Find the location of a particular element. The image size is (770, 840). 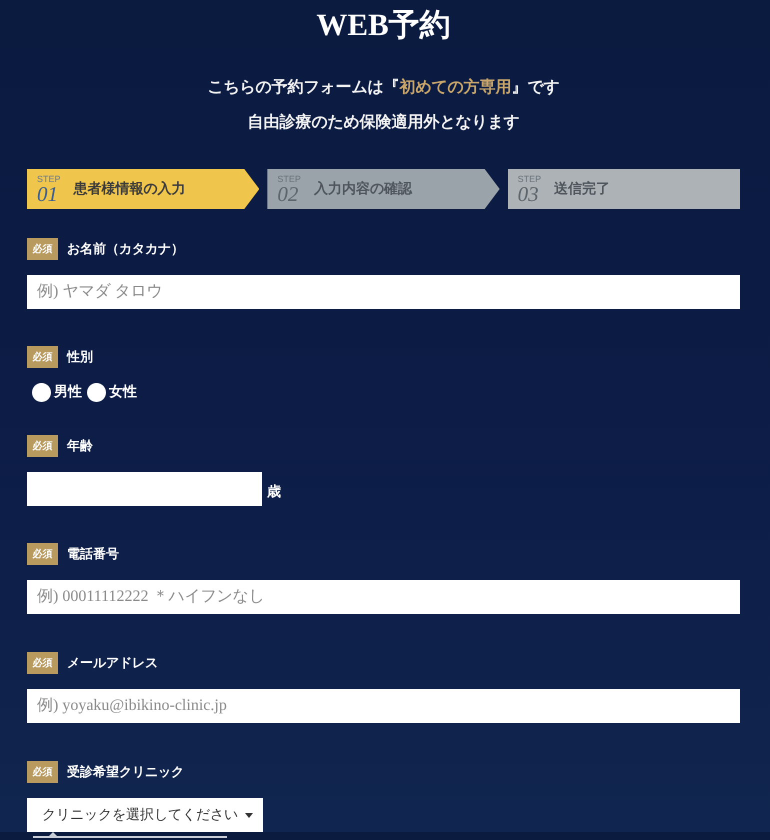

page-title: WEB予約 is located at coordinates (383, 25).